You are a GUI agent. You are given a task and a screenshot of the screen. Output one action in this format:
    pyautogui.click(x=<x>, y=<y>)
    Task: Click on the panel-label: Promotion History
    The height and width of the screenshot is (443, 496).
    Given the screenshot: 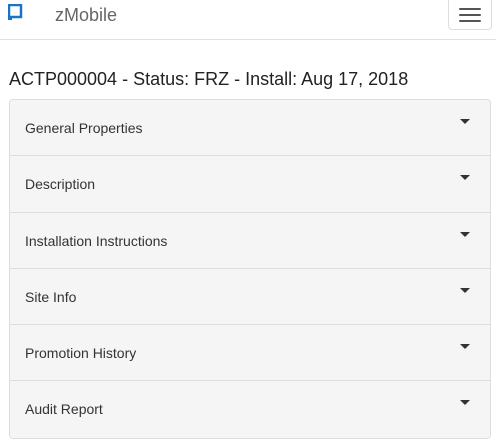 What is the action you would take?
    pyautogui.click(x=81, y=353)
    